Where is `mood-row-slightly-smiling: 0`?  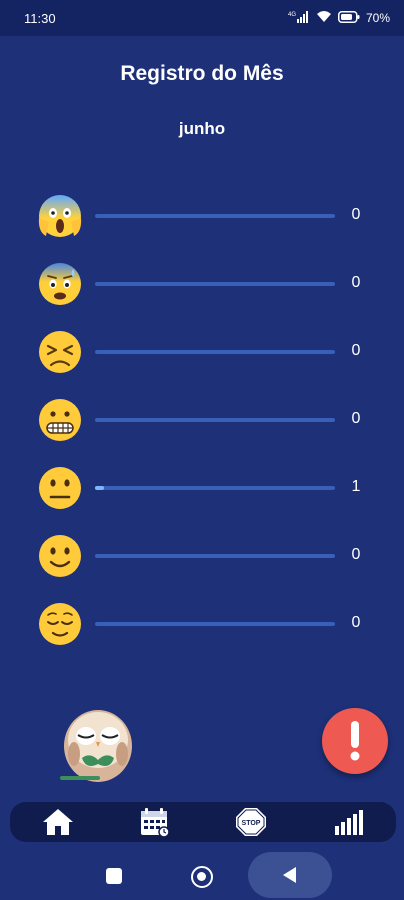 mood-row-slightly-smiling: 0 is located at coordinates (202, 556).